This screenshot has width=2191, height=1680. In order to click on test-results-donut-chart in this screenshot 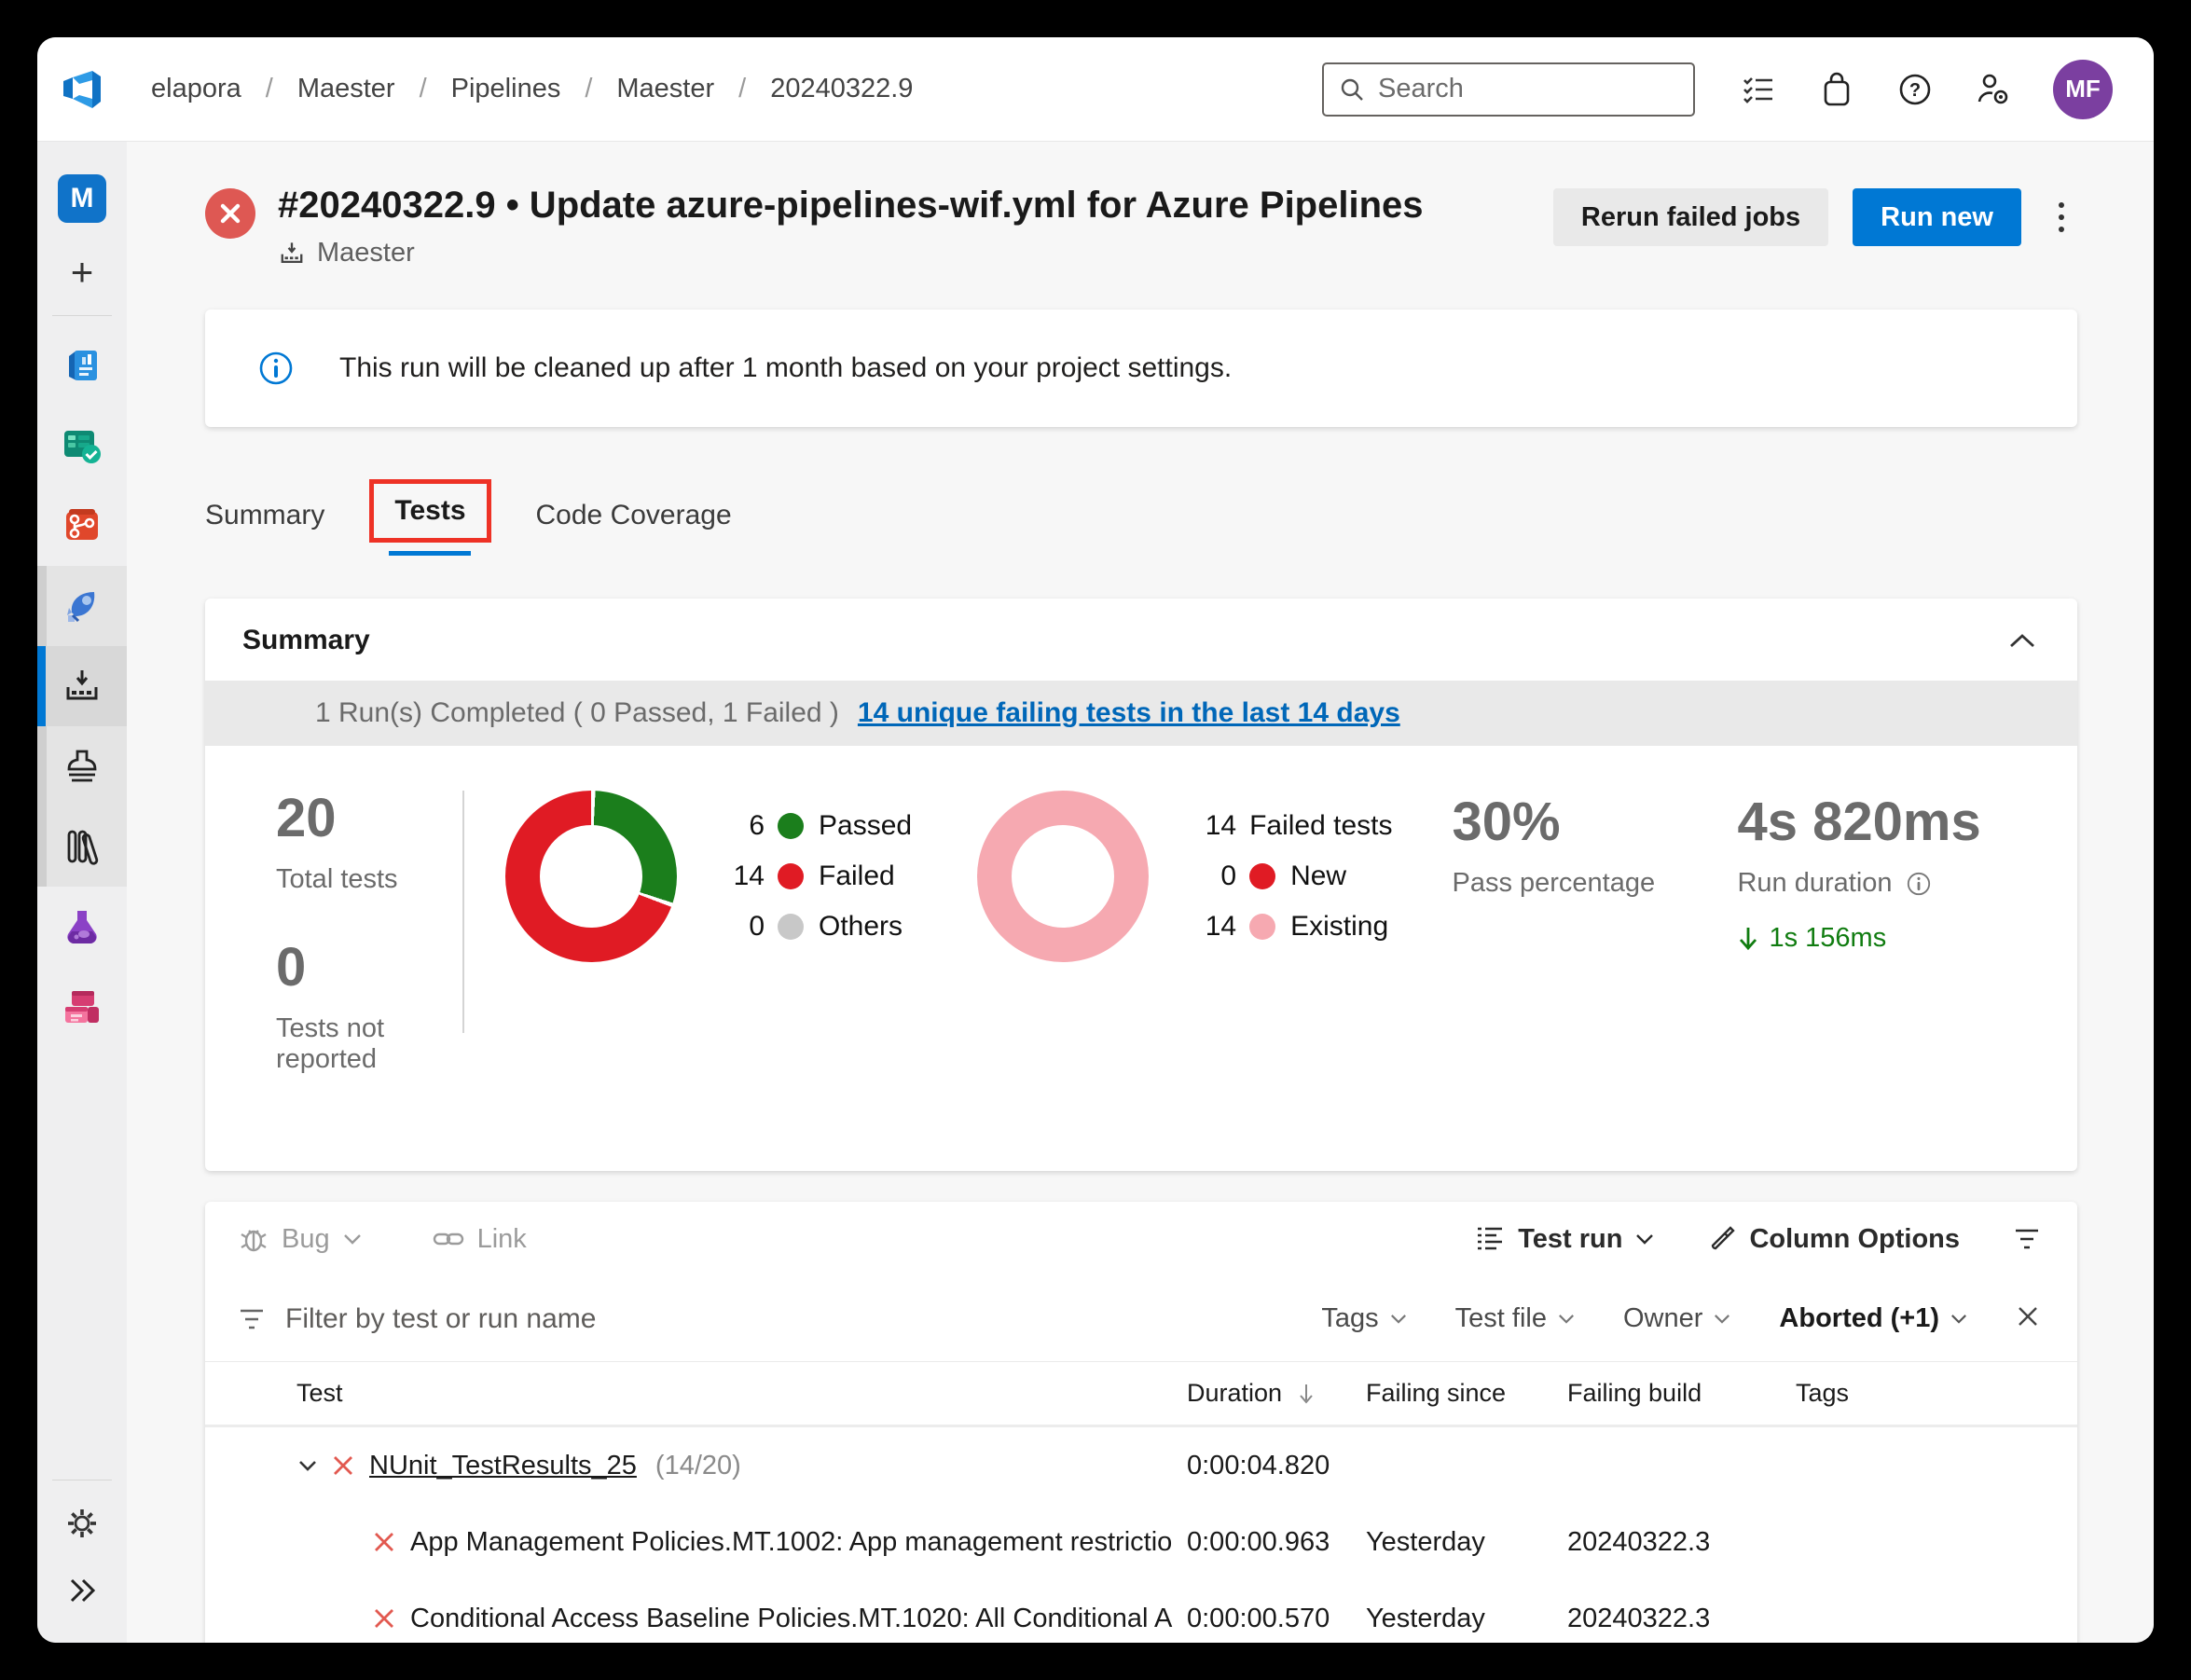, I will do `click(591, 876)`.